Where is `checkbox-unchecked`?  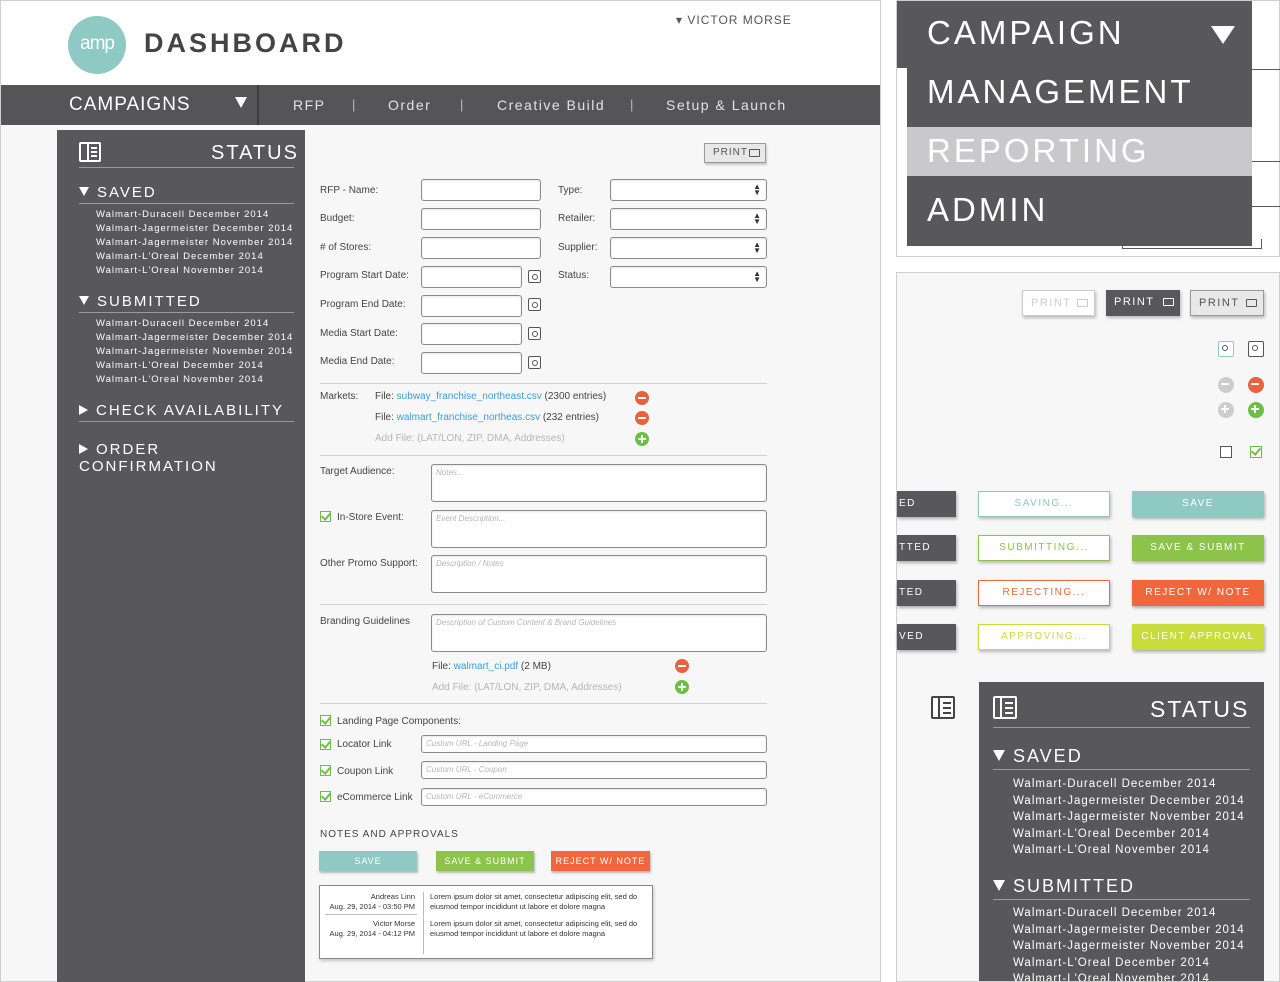
checkbox-unchecked is located at coordinates (1226, 452).